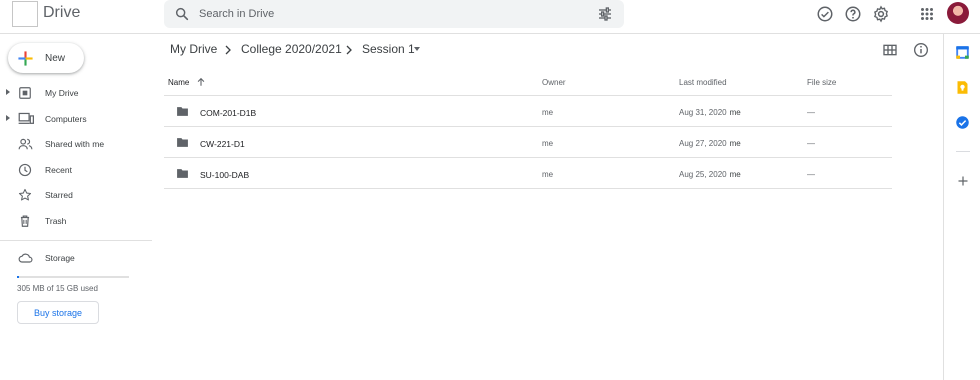 This screenshot has width=980, height=380. I want to click on file-name: COM-201-D1B, so click(228, 113).